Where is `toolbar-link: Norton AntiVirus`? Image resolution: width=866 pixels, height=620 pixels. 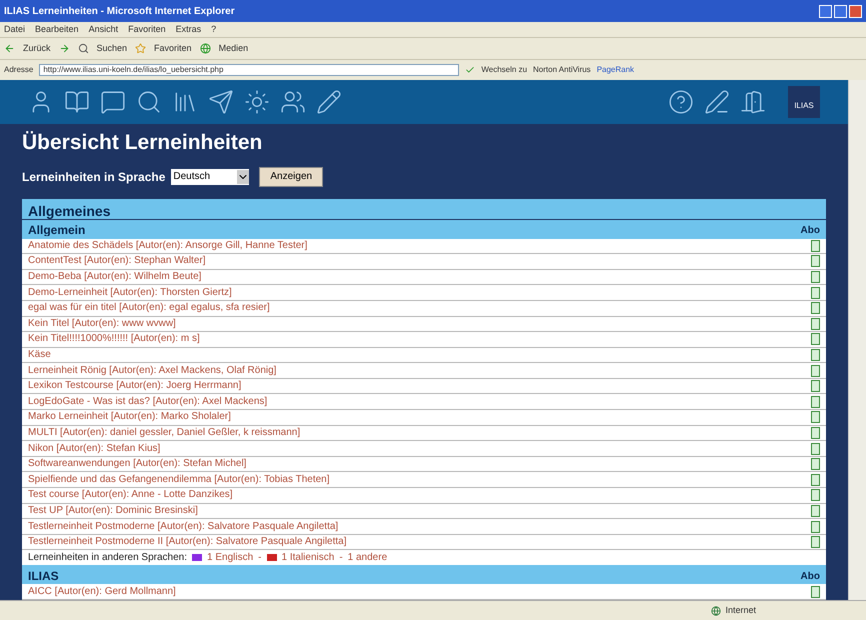
toolbar-link: Norton AntiVirus is located at coordinates (562, 70).